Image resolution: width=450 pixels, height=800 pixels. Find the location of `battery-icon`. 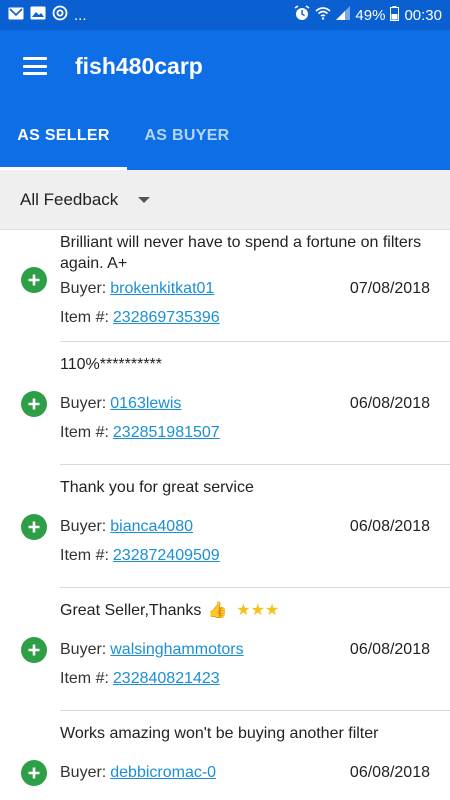

battery-icon is located at coordinates (395, 15).